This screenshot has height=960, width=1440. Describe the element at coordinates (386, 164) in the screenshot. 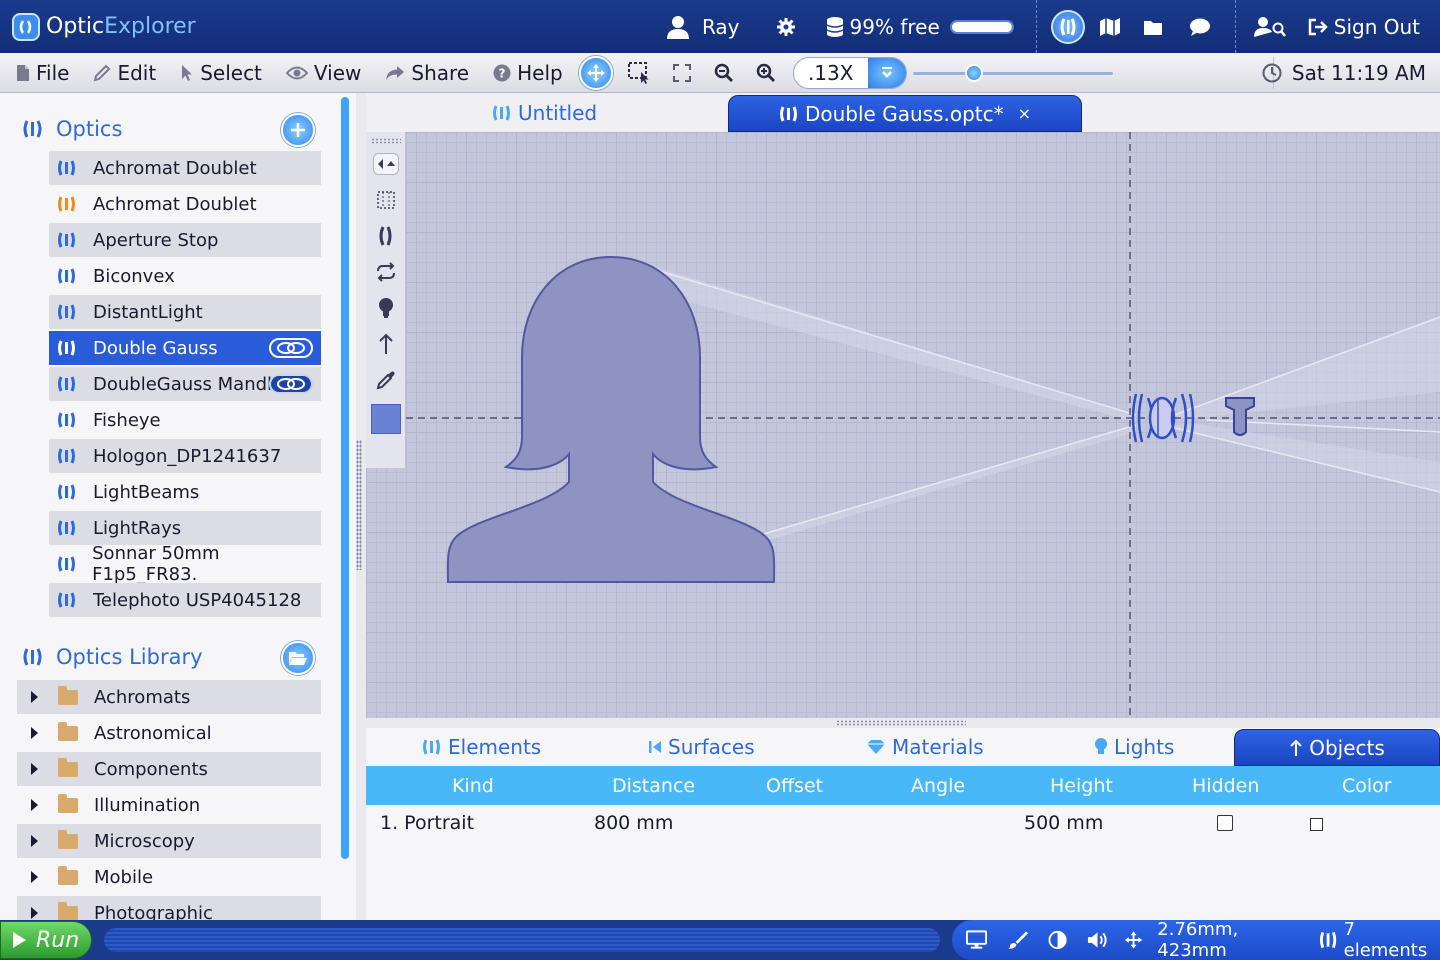

I see `tool-surface-button` at that location.